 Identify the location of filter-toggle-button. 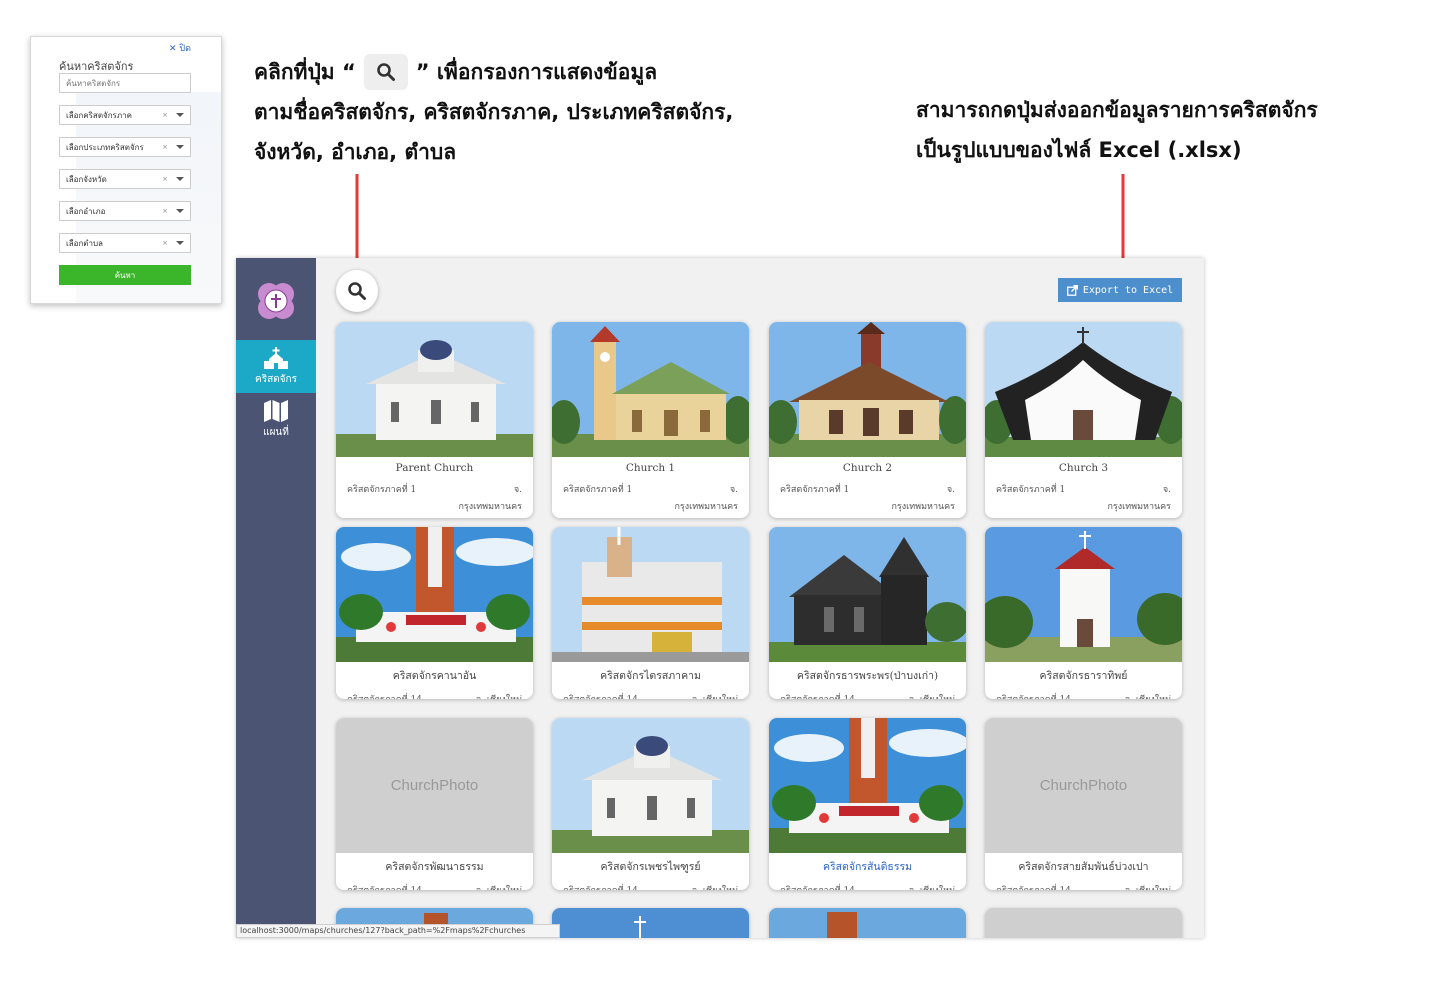
(357, 291).